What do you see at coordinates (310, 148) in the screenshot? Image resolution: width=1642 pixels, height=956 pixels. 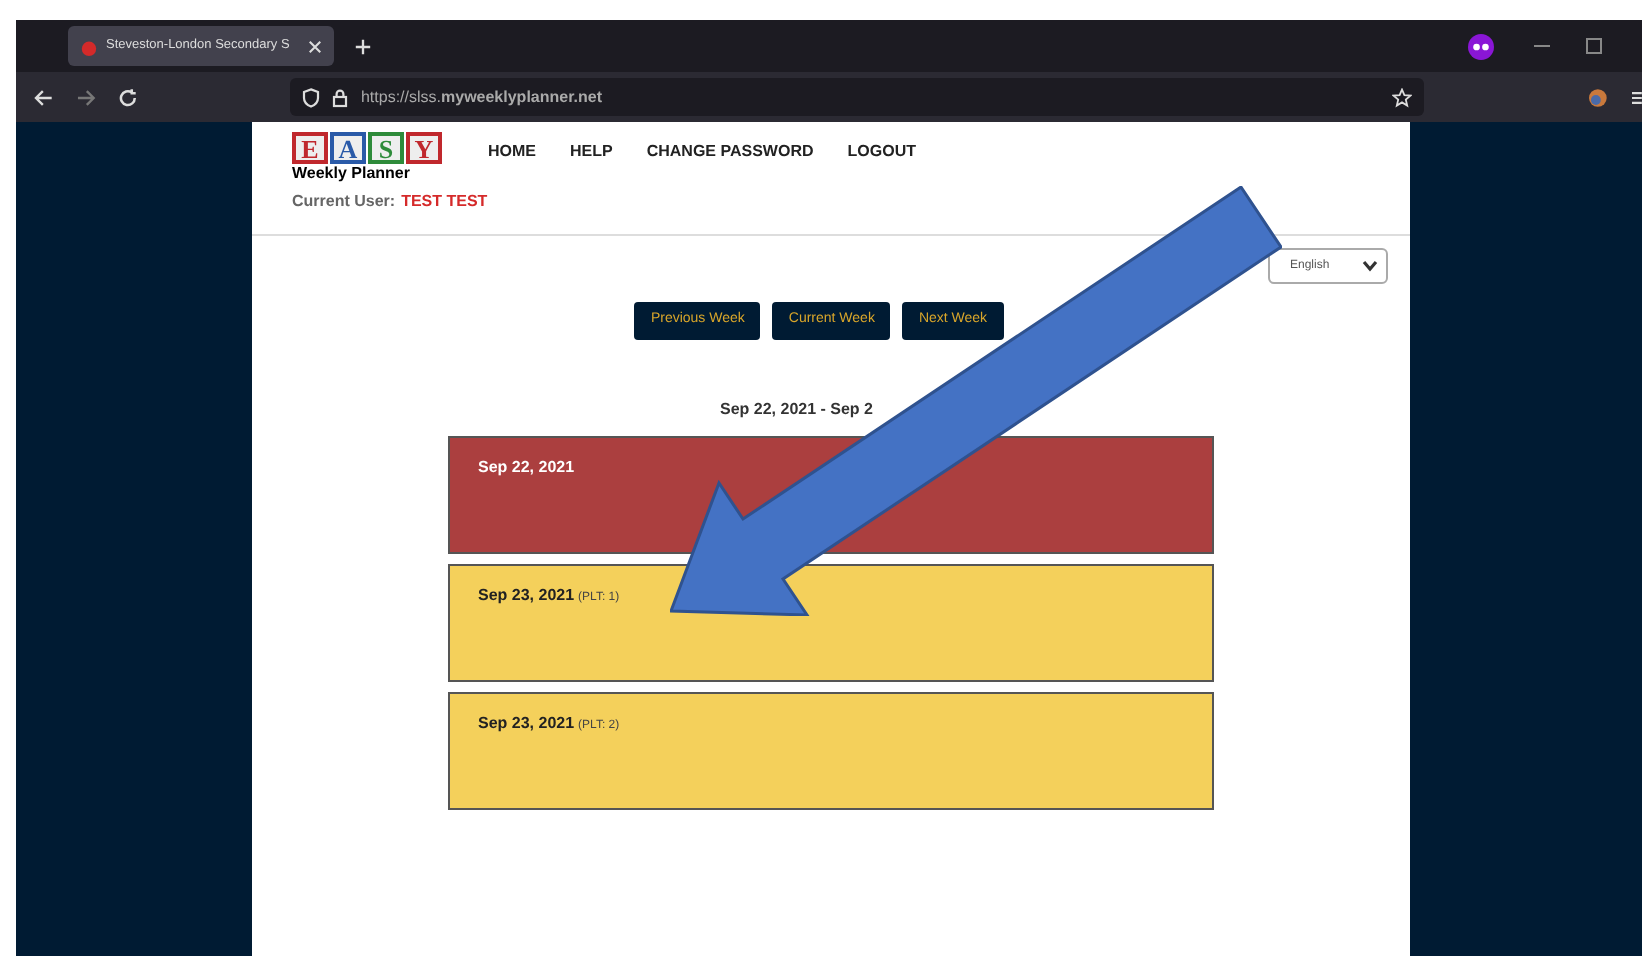 I see `logo-letter: E` at bounding box center [310, 148].